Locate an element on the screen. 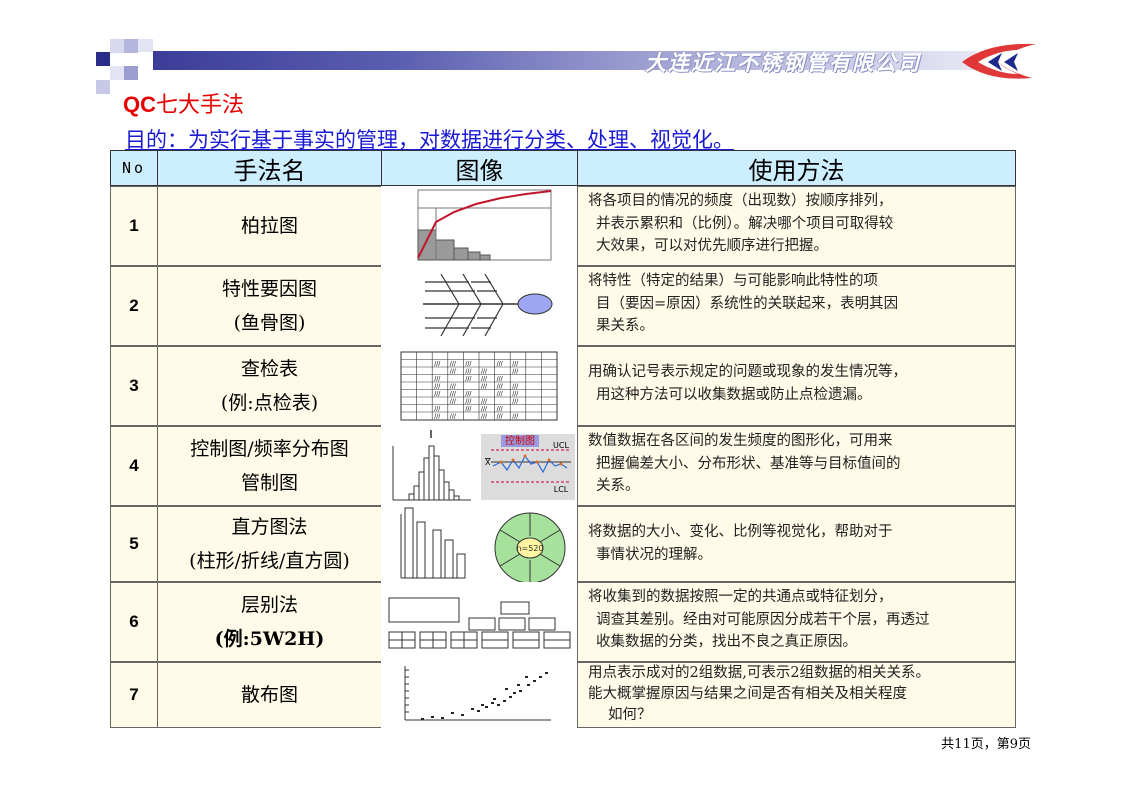 This screenshot has height=794, width=1123. header-method-name: 手法名 is located at coordinates (269, 168).